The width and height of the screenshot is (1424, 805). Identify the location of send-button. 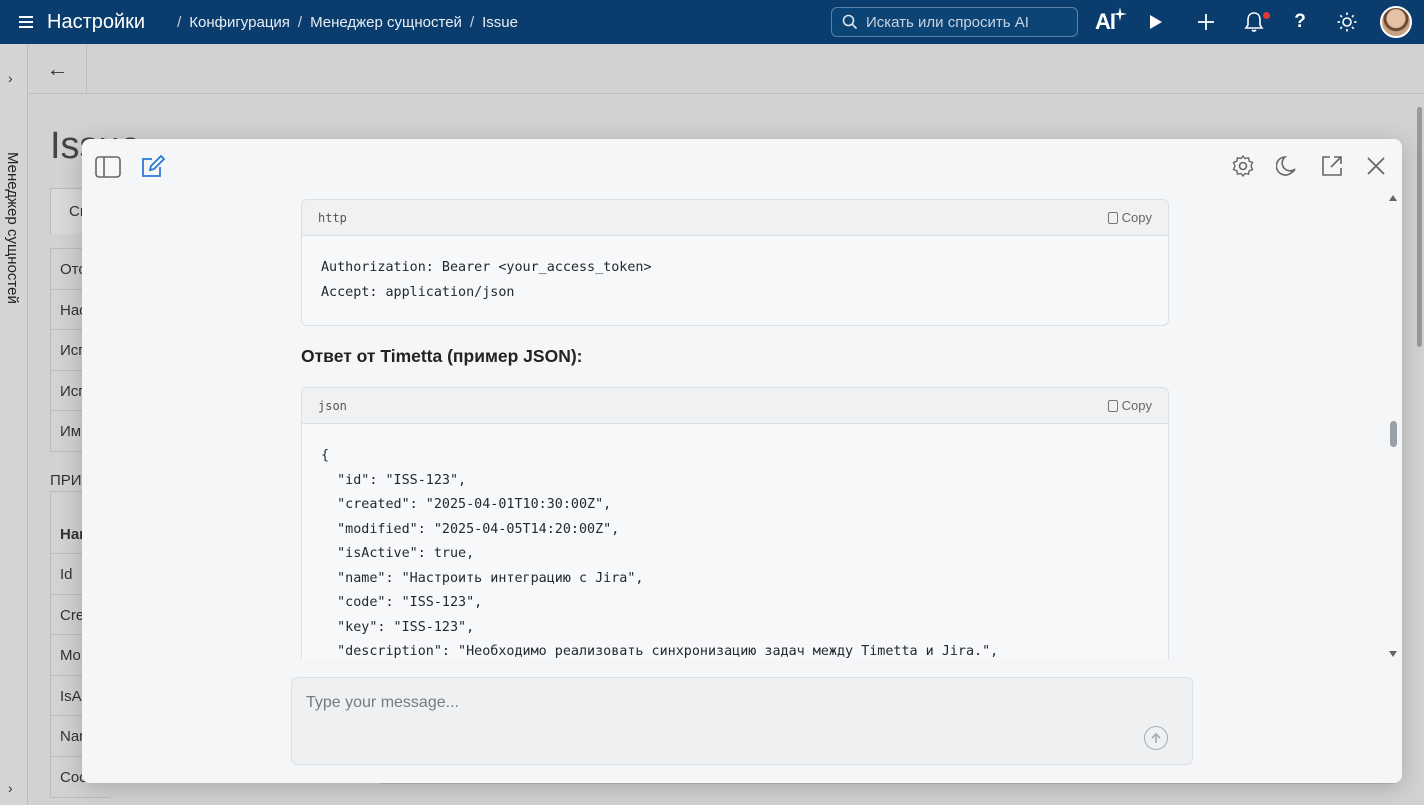
(1156, 738).